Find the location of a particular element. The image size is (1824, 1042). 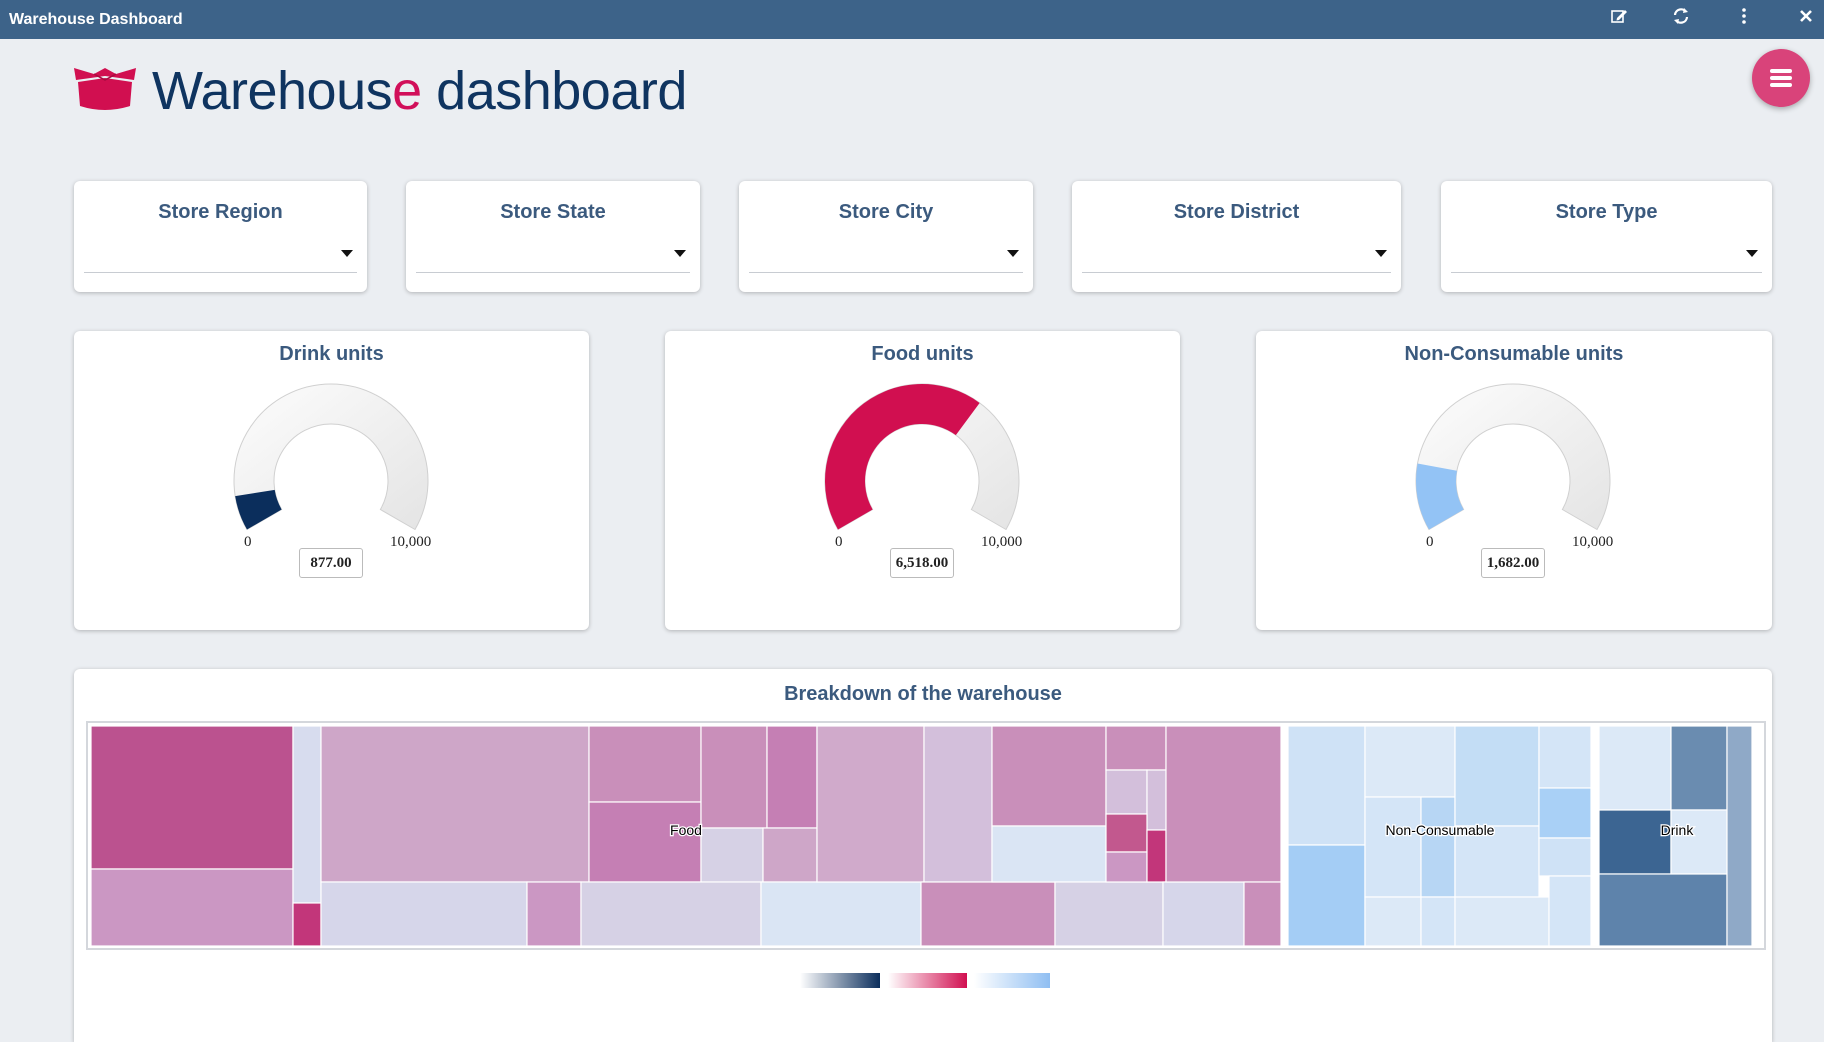

filter-store-city: Store City is located at coordinates (886, 236).